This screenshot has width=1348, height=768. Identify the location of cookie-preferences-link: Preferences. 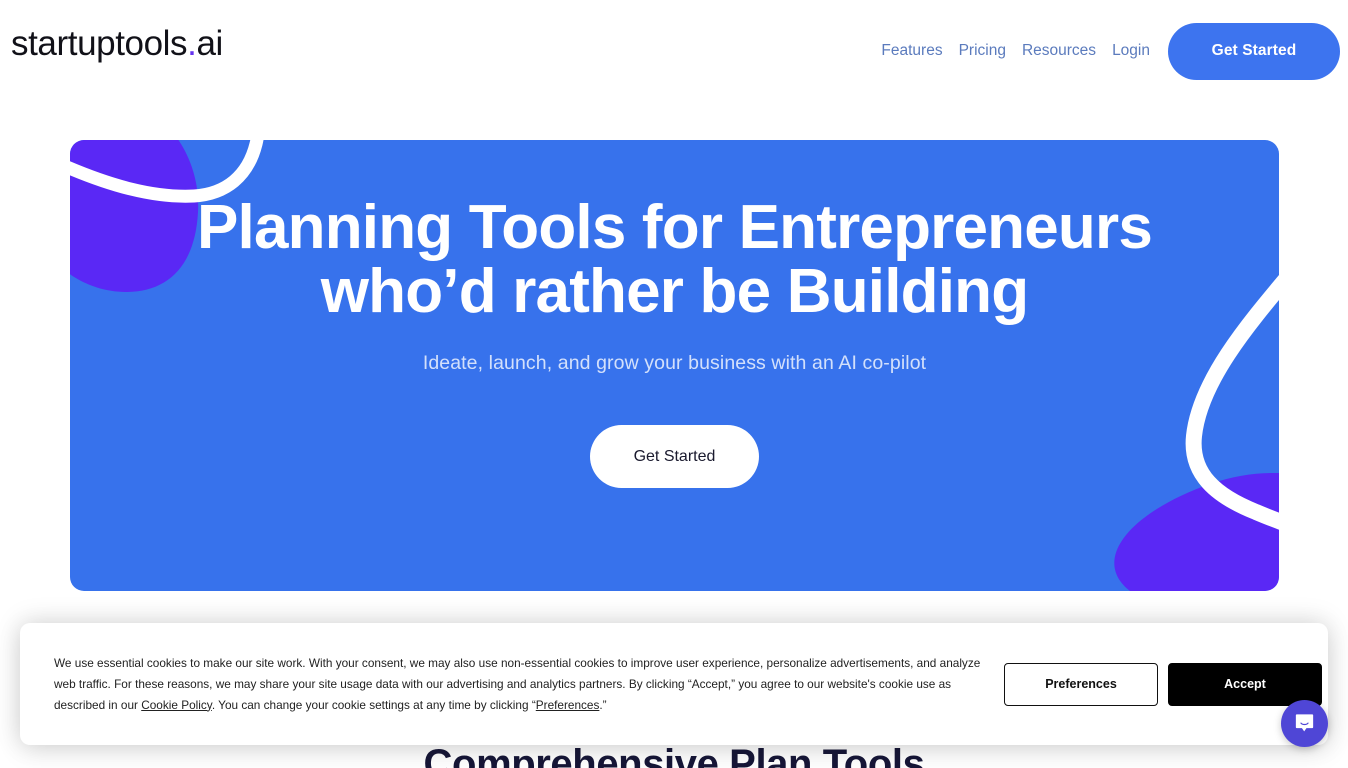
(568, 705).